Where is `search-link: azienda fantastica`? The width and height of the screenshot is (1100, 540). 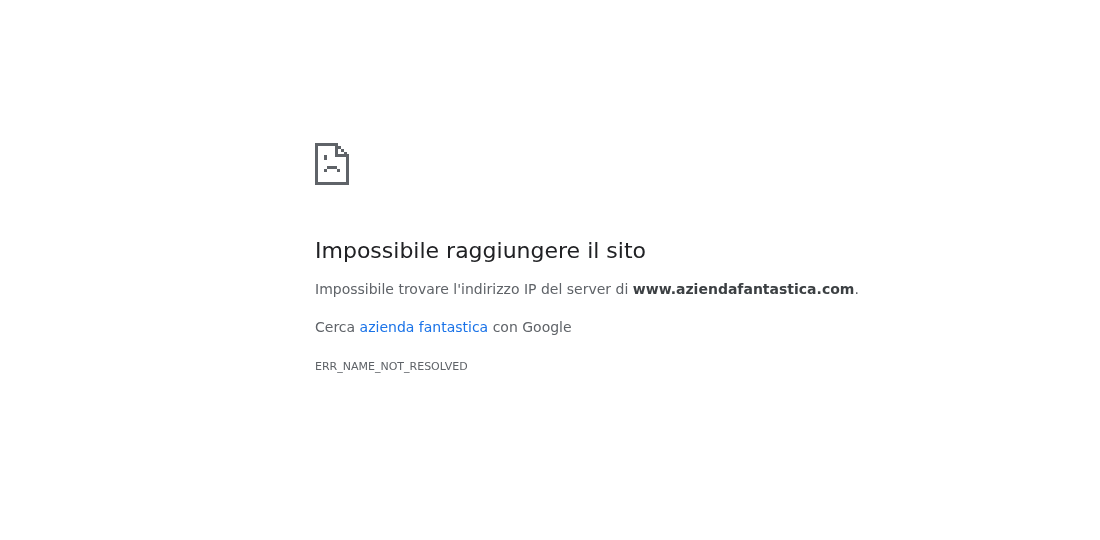 search-link: azienda fantastica is located at coordinates (424, 327).